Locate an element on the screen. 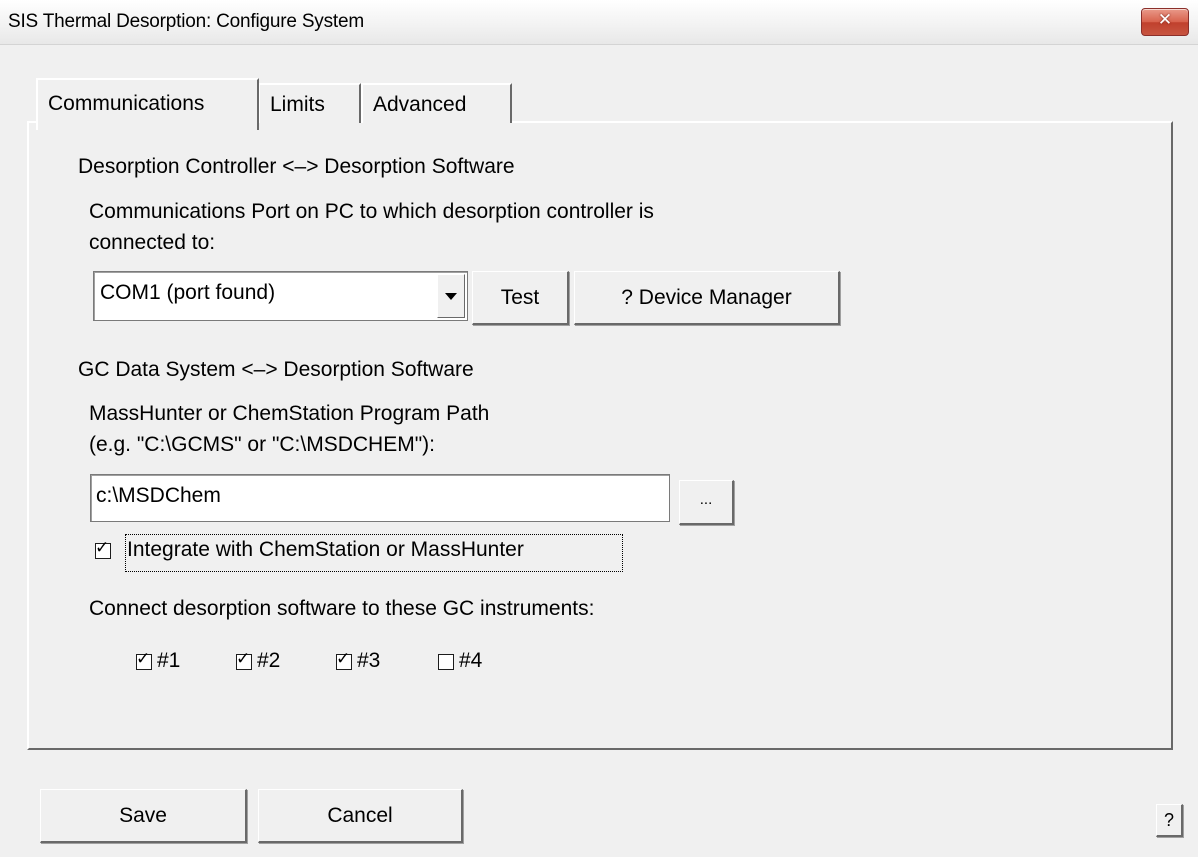  integrate-checkbox: ✓ is located at coordinates (103, 548).